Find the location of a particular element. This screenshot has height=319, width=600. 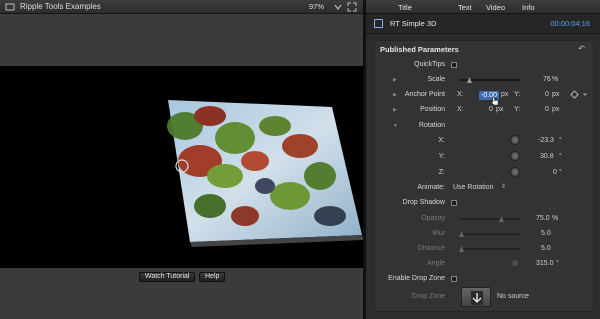

rotation-x-value: -23.3 is located at coordinates (546, 140).